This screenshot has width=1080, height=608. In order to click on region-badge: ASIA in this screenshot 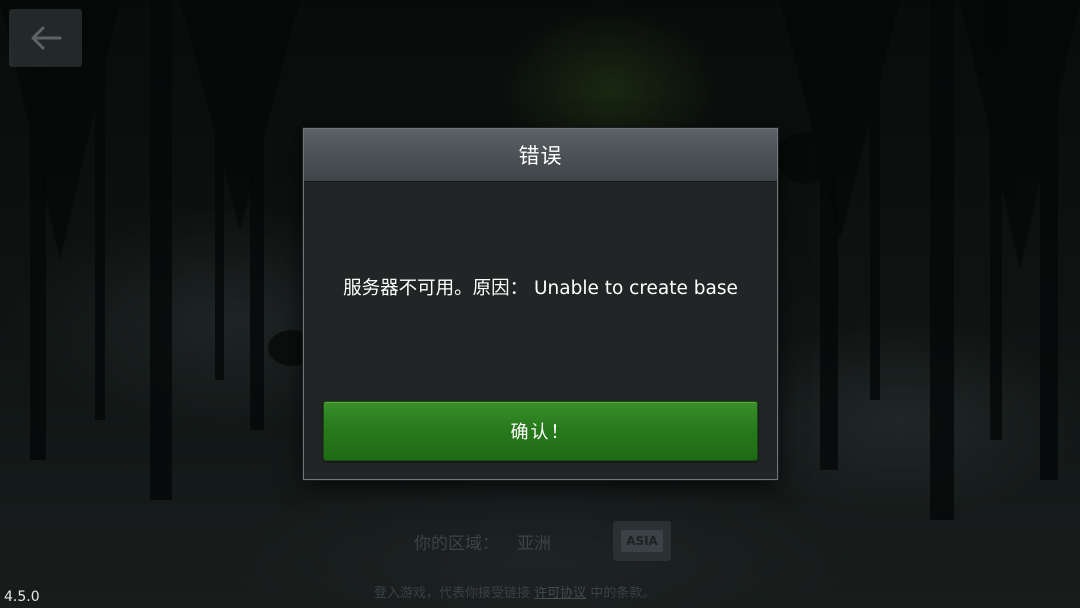, I will do `click(642, 541)`.